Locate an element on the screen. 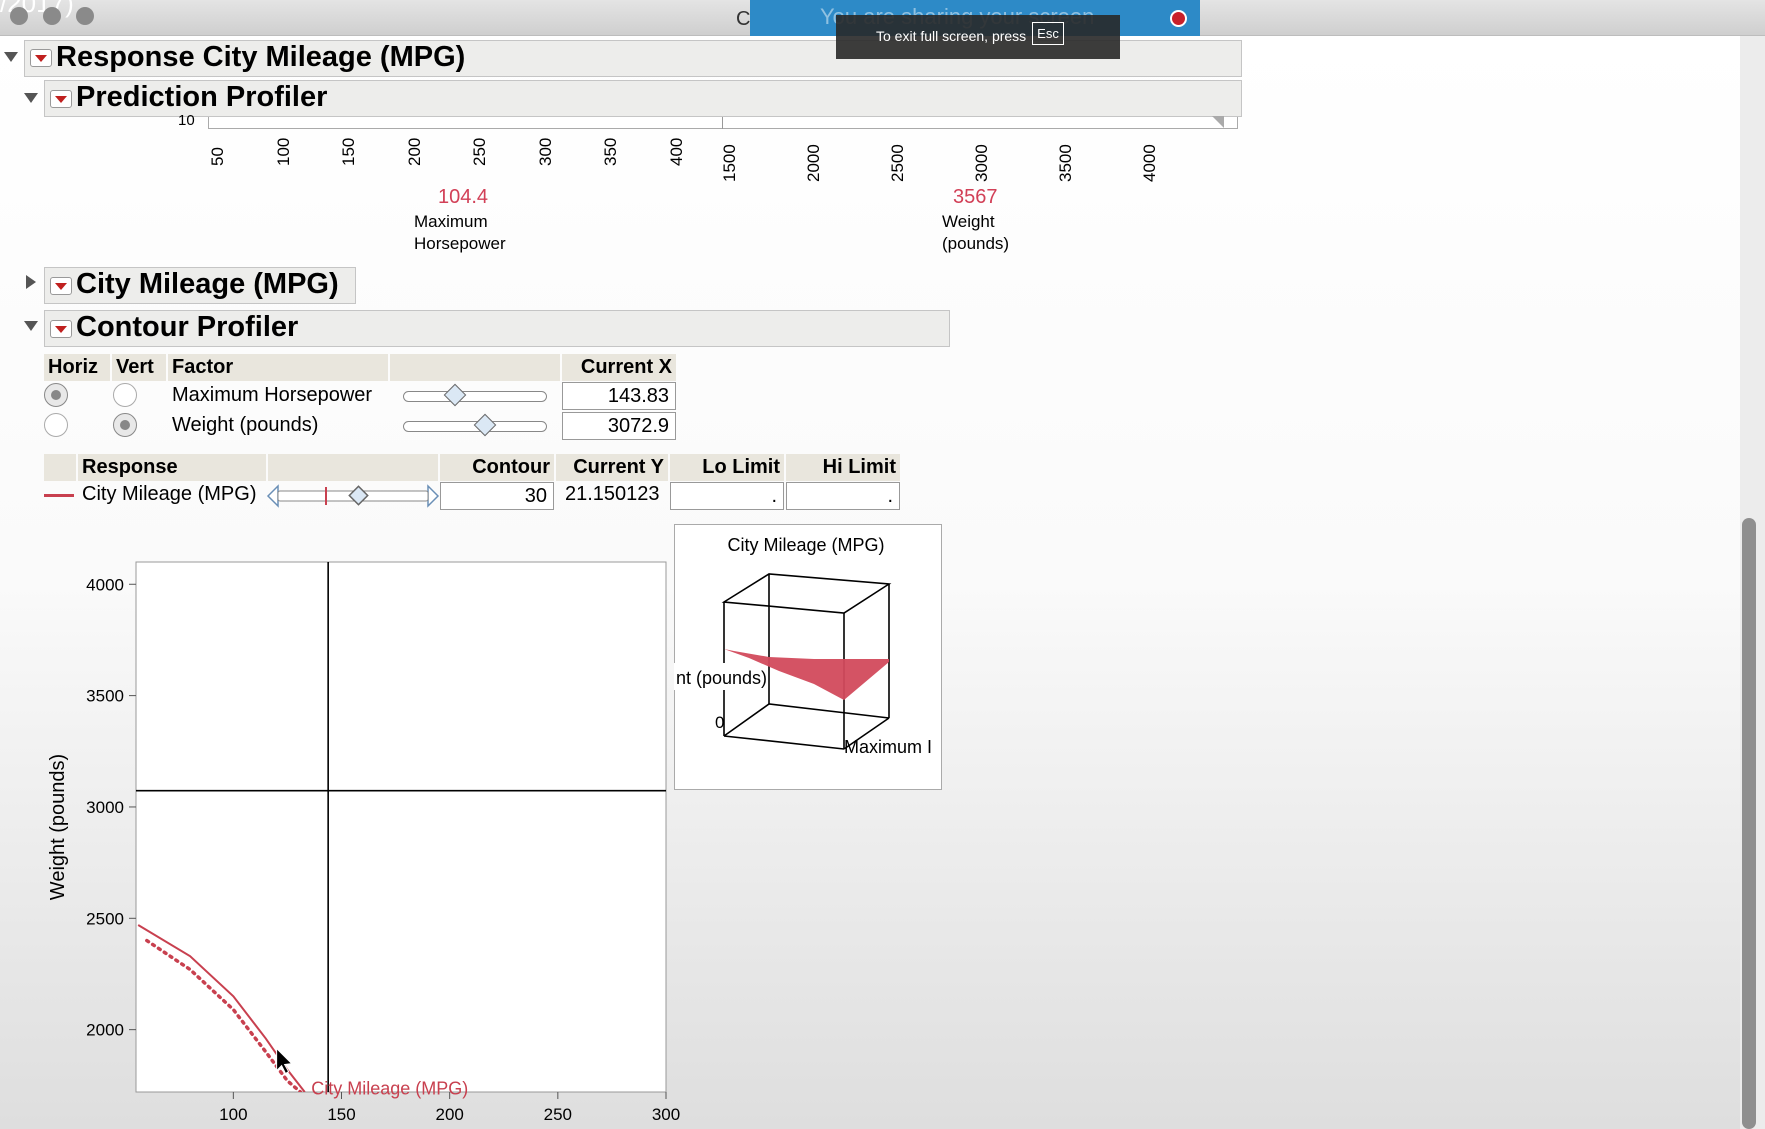 The image size is (1765, 1129). collapse-contour-profiler-icon is located at coordinates (31, 326).